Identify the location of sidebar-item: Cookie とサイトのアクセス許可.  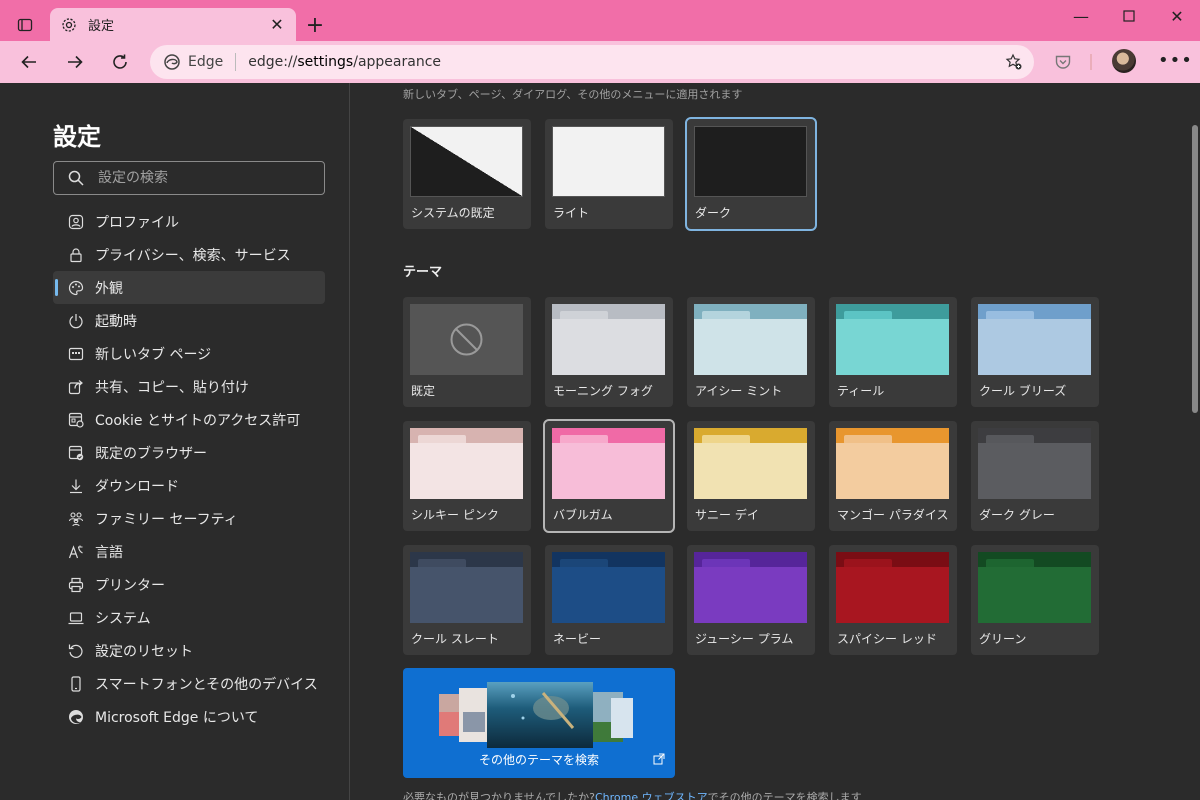
(189, 419).